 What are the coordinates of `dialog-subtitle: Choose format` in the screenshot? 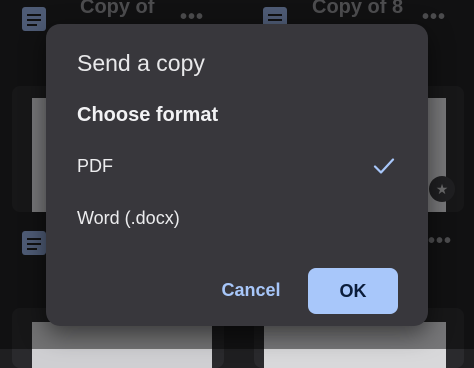 It's located at (148, 115).